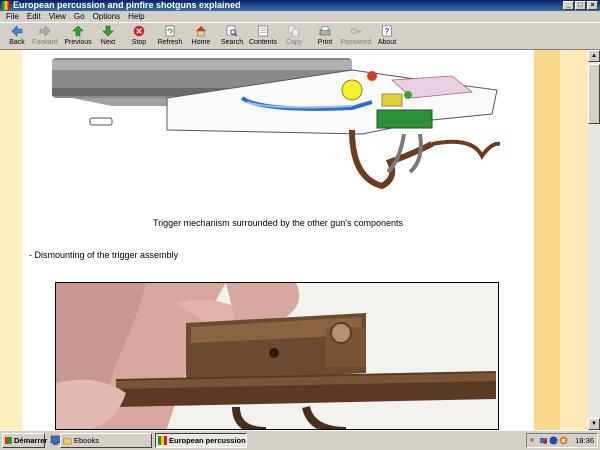 The image size is (600, 450). I want to click on previous-button: Previous, so click(78, 37).